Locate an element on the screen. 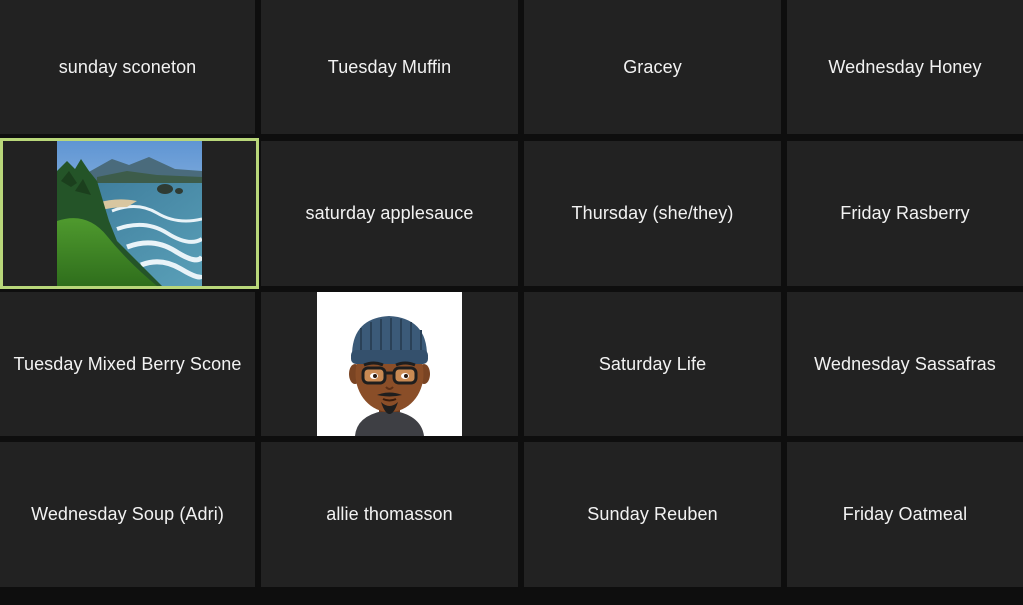  participant-video-avatar is located at coordinates (389, 364).